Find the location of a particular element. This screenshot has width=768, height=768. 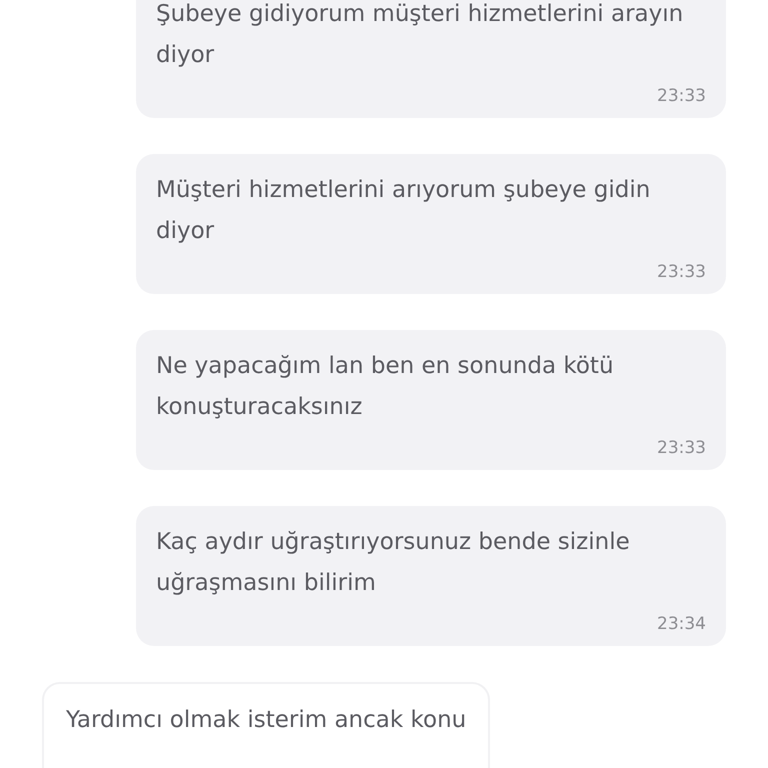

message-text: Kaç aydır uğraştırıyorsunuz bende sizinle uğraşmasını bilirim is located at coordinates (393, 563).